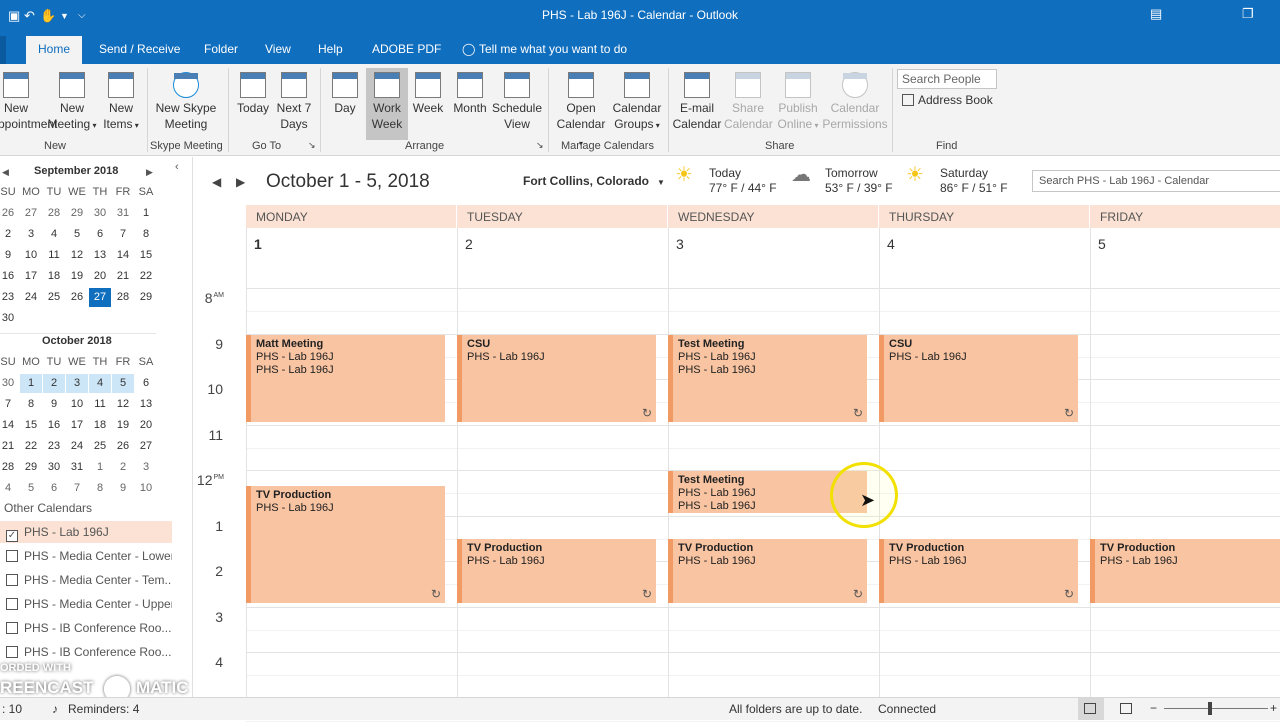 This screenshot has height=722, width=1280. I want to click on search-people-input: Search People, so click(947, 79).